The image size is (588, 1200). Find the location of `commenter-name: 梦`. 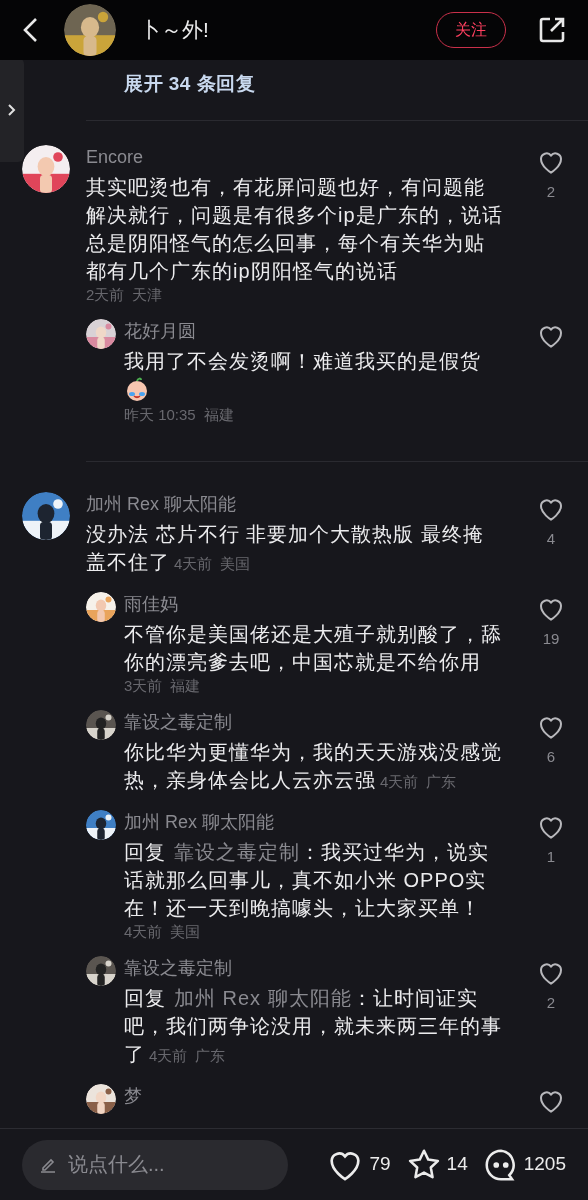

commenter-name: 梦 is located at coordinates (327, 1096).